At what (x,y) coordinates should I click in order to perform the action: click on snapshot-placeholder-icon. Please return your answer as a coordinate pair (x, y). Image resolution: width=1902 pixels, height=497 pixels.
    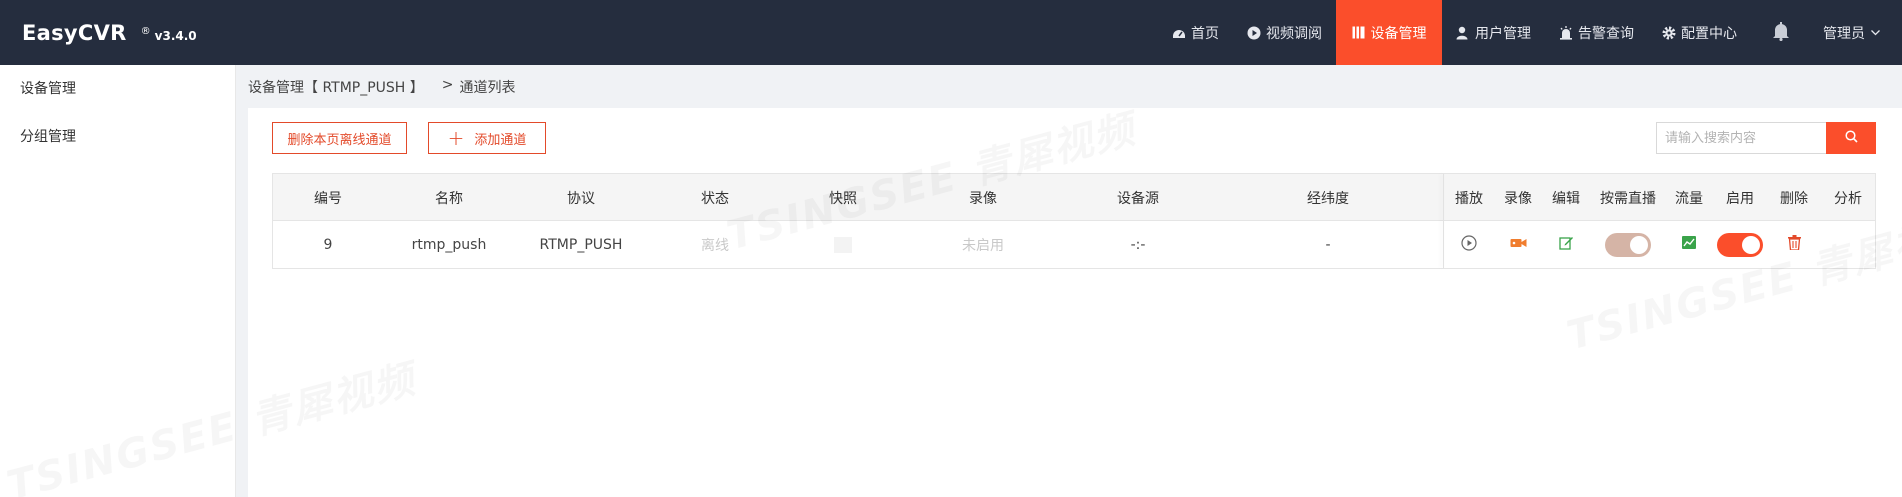
    Looking at the image, I should click on (843, 244).